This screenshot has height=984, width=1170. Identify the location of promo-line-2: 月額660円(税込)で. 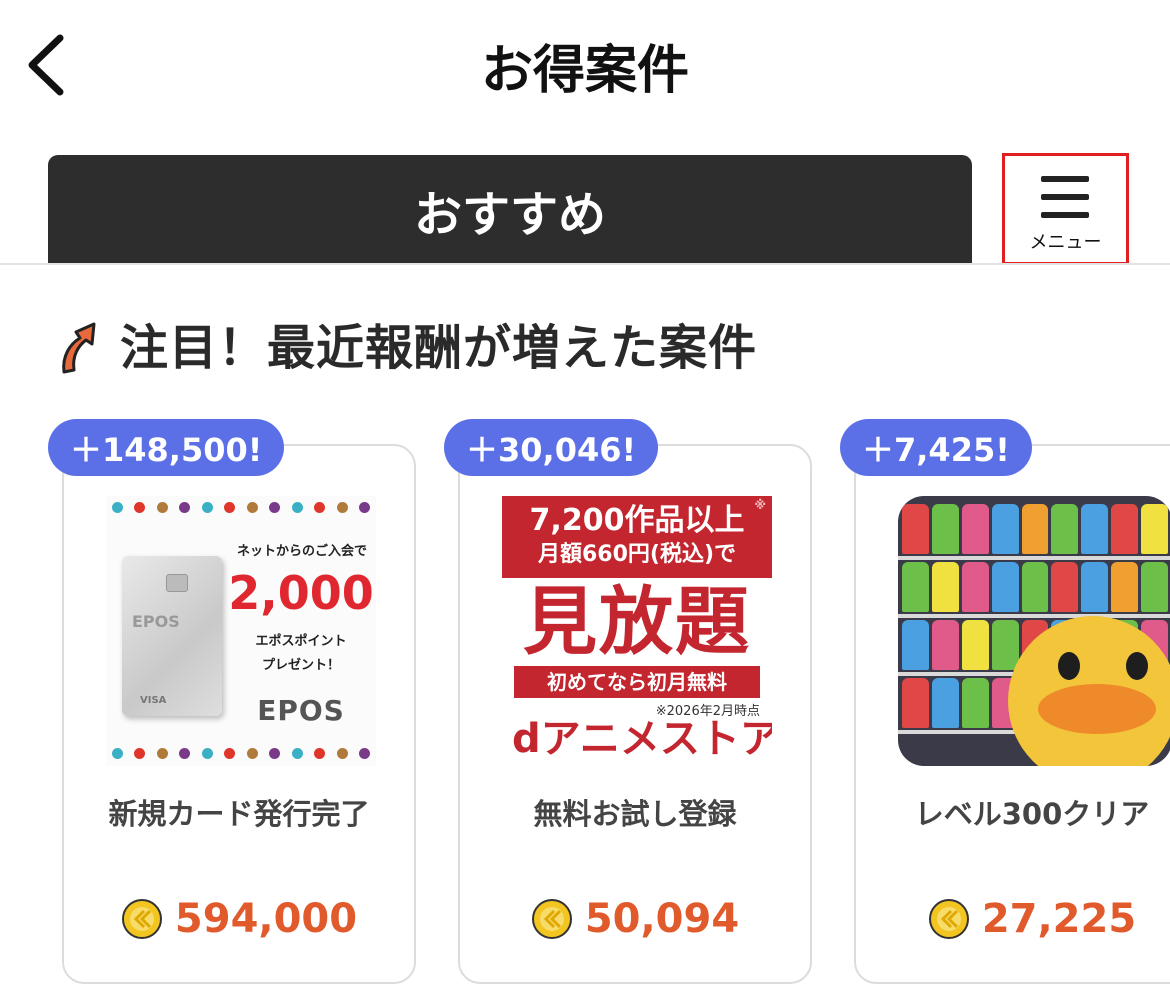
(637, 554).